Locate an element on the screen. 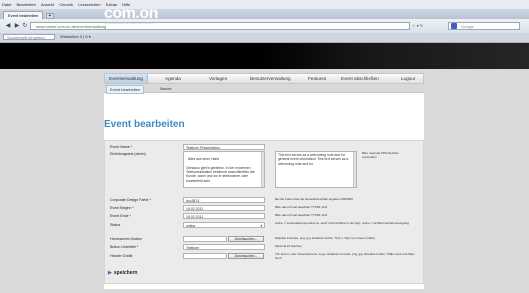 The height and width of the screenshot is (293, 529). home-button-label: Homescreen Button is located at coordinates (126, 239).